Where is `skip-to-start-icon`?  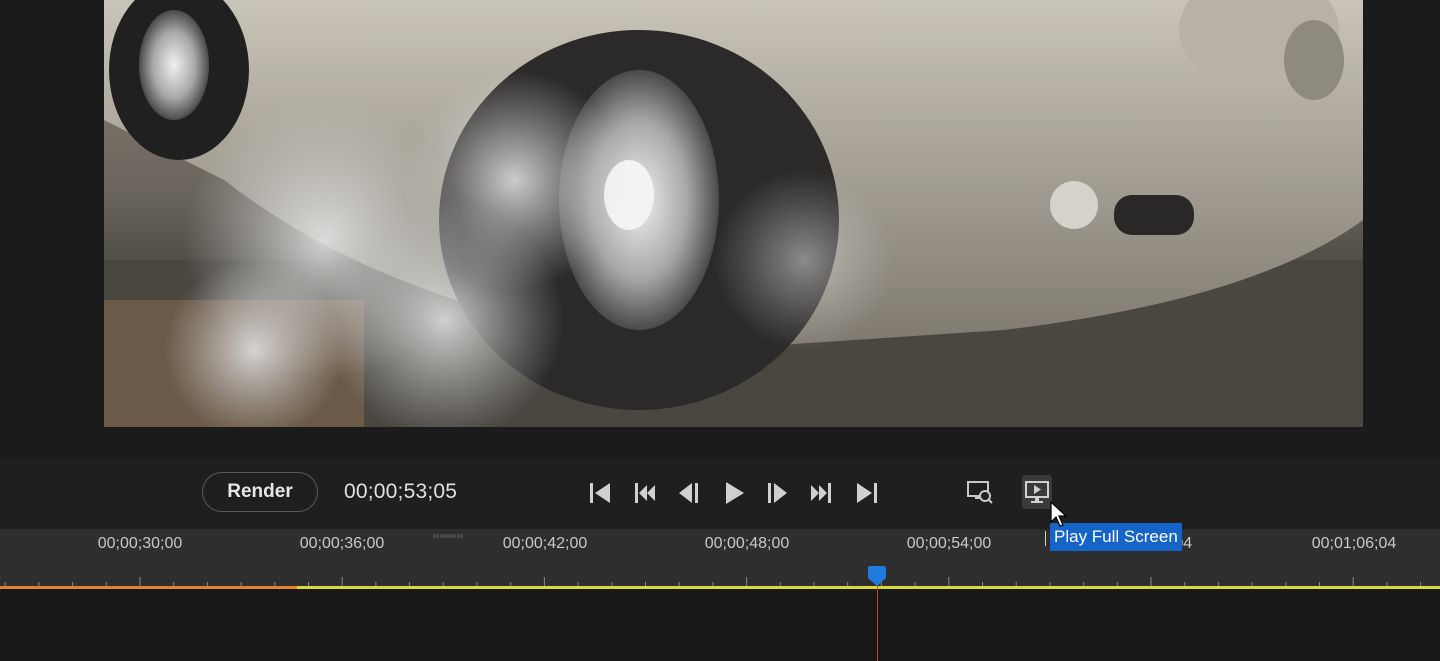
skip-to-start-icon is located at coordinates (600, 493).